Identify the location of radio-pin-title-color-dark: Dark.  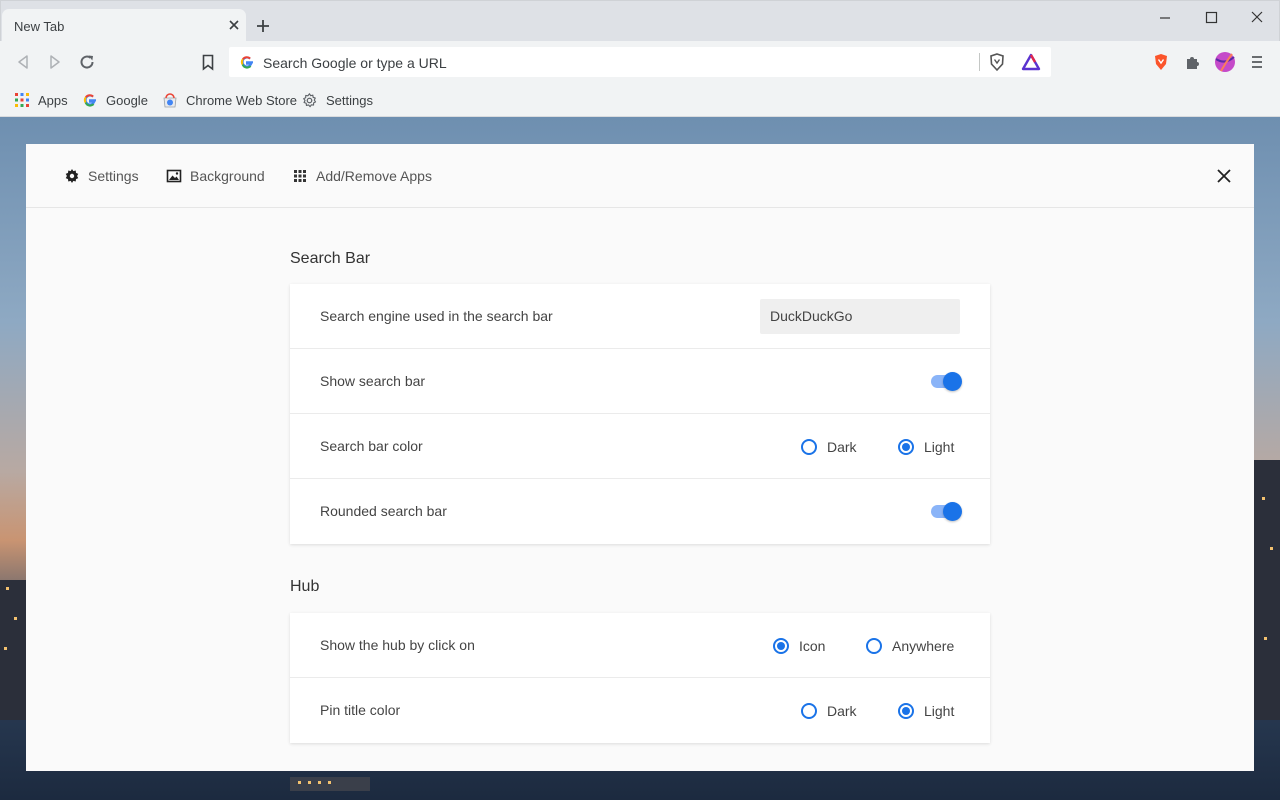
(829, 711).